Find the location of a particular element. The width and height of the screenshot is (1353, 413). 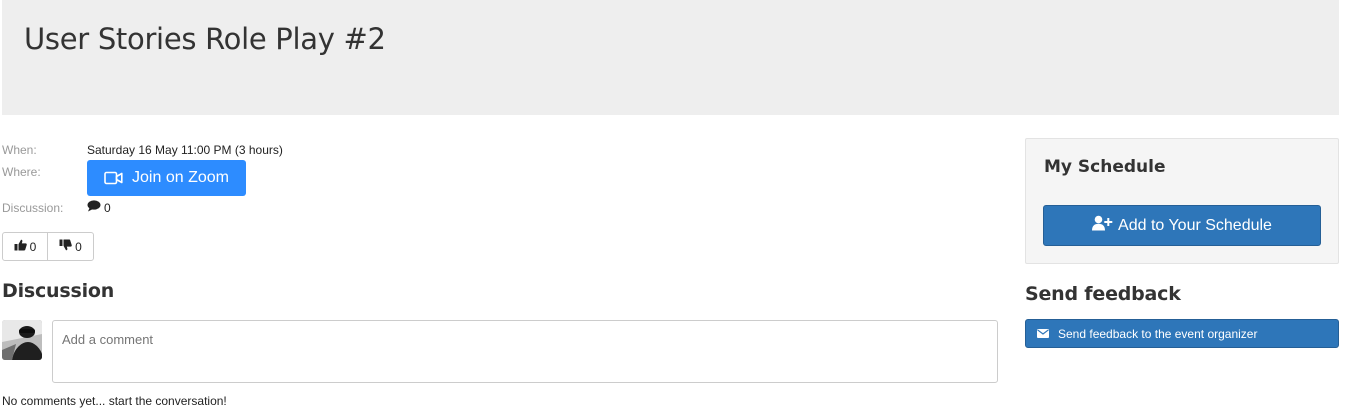

vote-buttons: 0 0 is located at coordinates (48, 246).